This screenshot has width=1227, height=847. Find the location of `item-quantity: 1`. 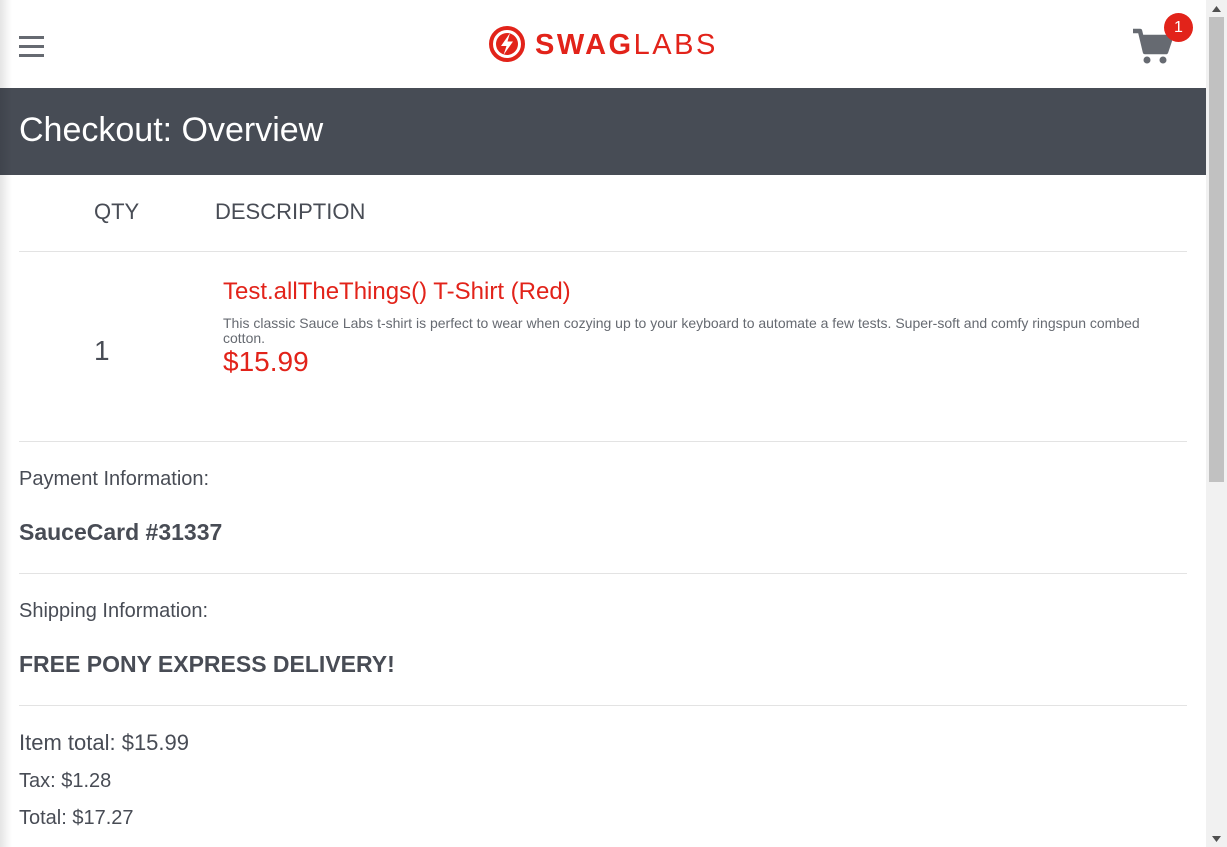

item-quantity: 1 is located at coordinates (102, 350).